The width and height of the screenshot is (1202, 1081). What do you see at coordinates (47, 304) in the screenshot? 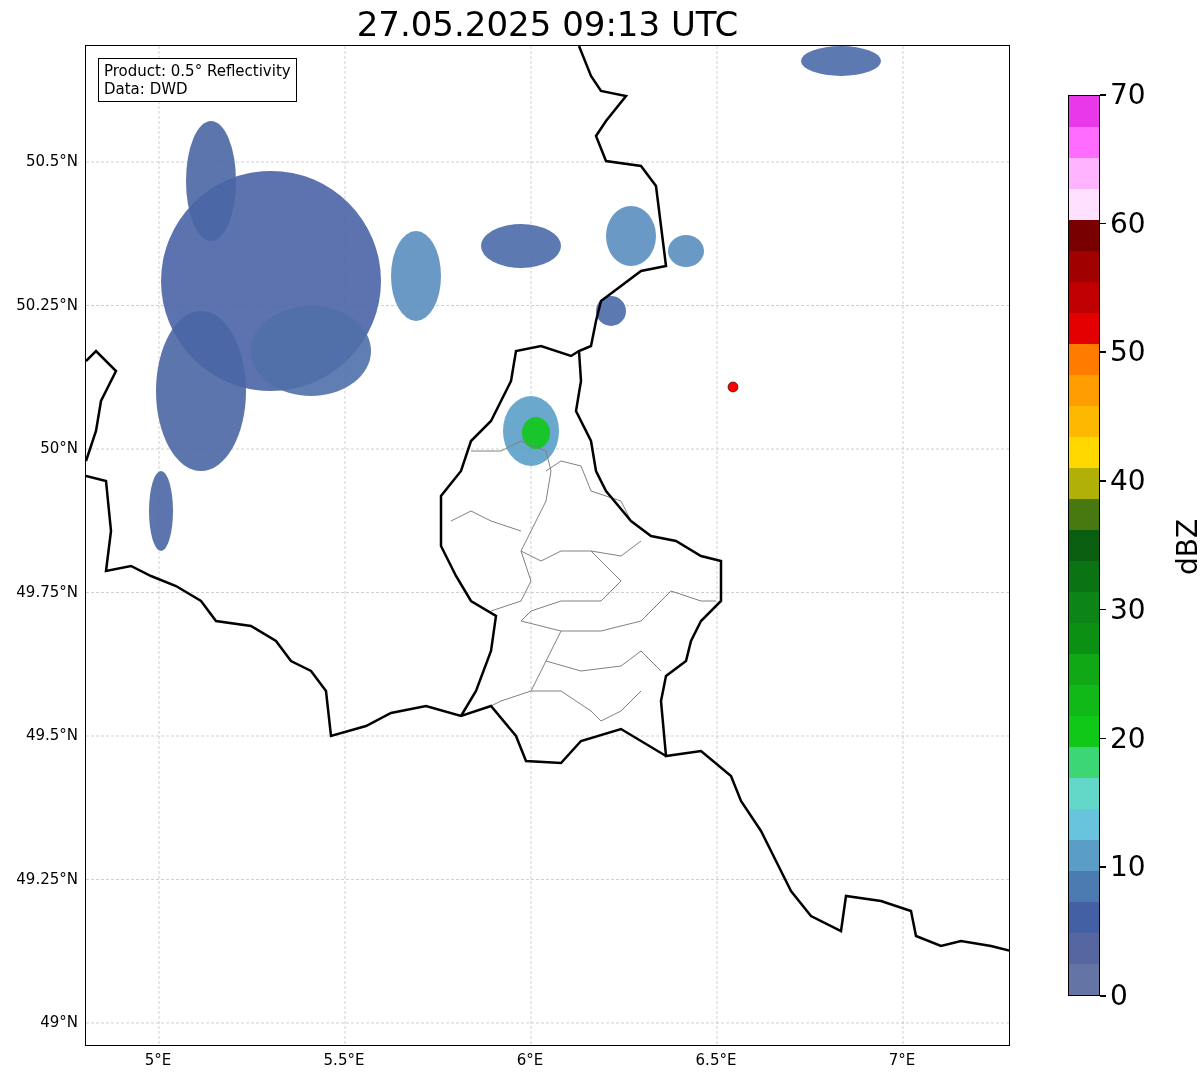
I see `latitude-label: 50.25°N` at bounding box center [47, 304].